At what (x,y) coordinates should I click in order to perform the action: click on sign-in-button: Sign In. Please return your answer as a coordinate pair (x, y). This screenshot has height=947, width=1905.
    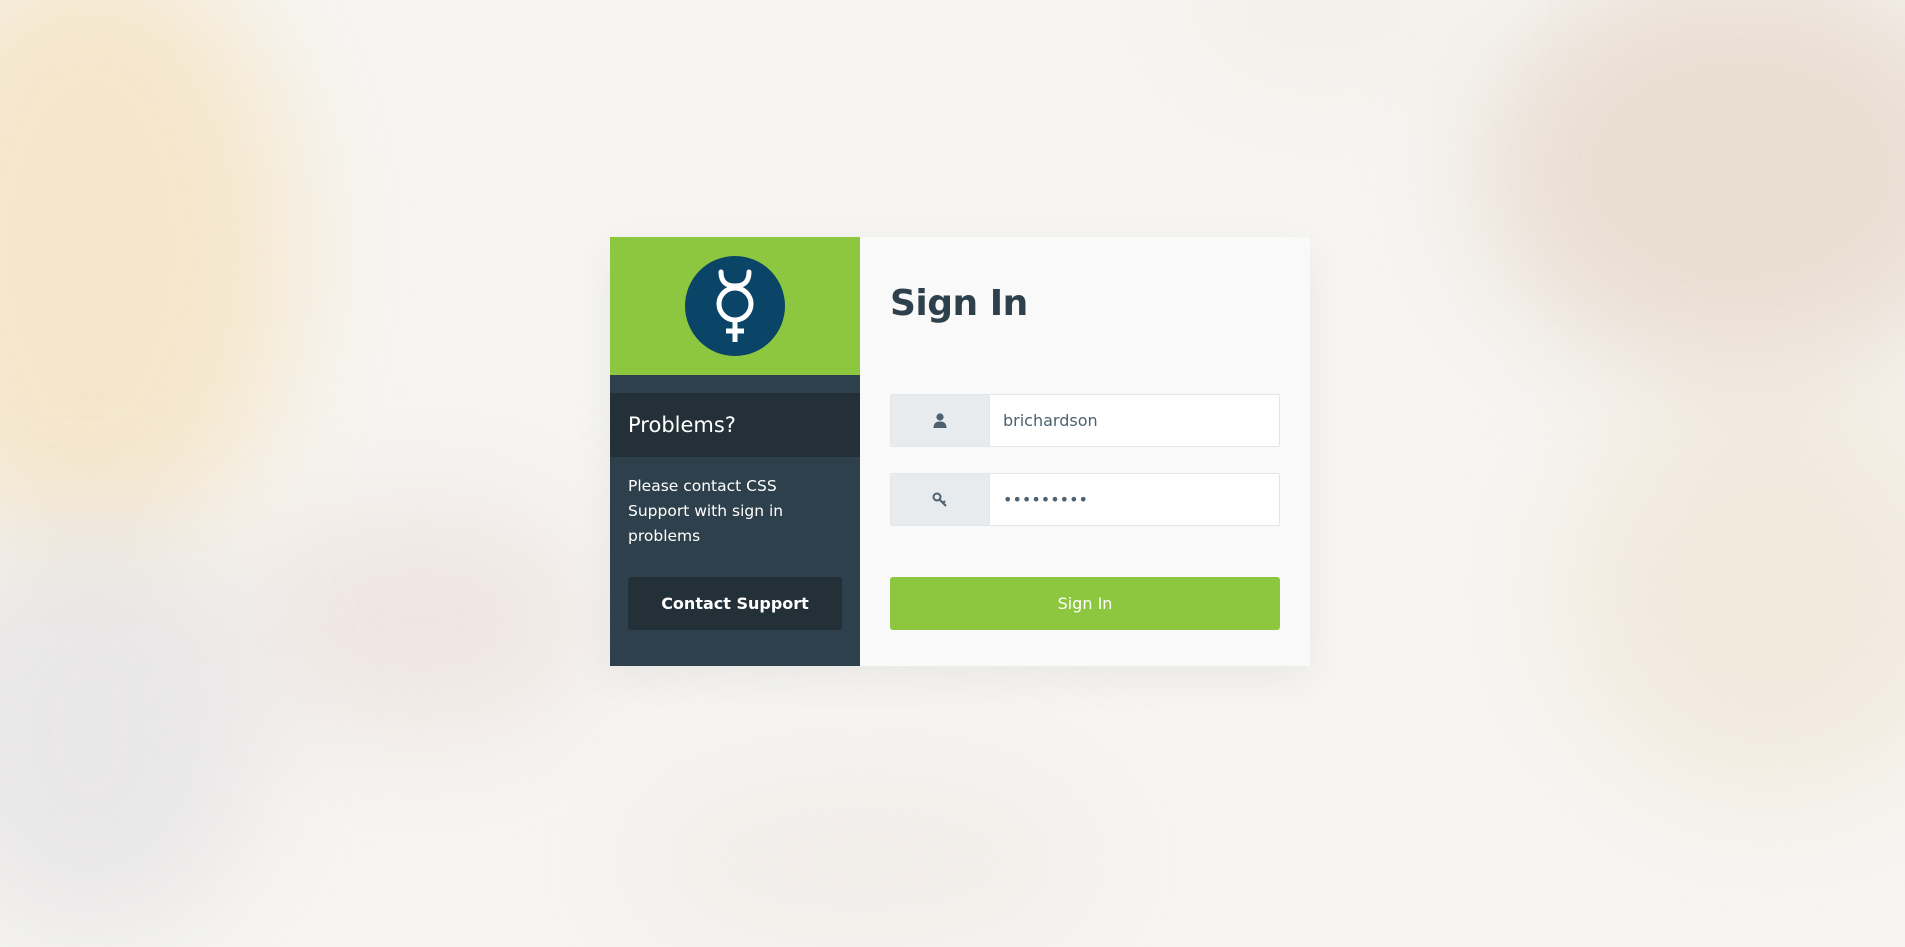
    Looking at the image, I should click on (1085, 603).